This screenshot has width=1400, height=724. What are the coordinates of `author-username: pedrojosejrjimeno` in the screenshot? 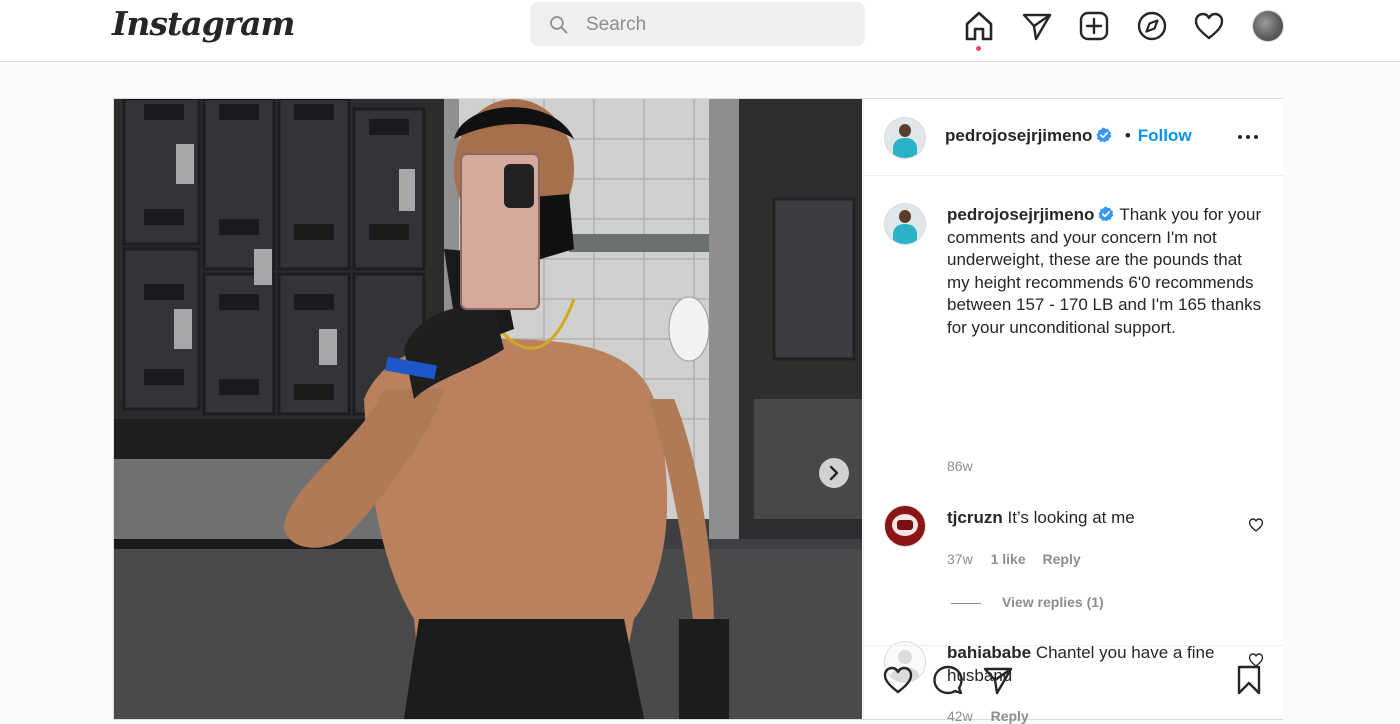 It's located at (1018, 135).